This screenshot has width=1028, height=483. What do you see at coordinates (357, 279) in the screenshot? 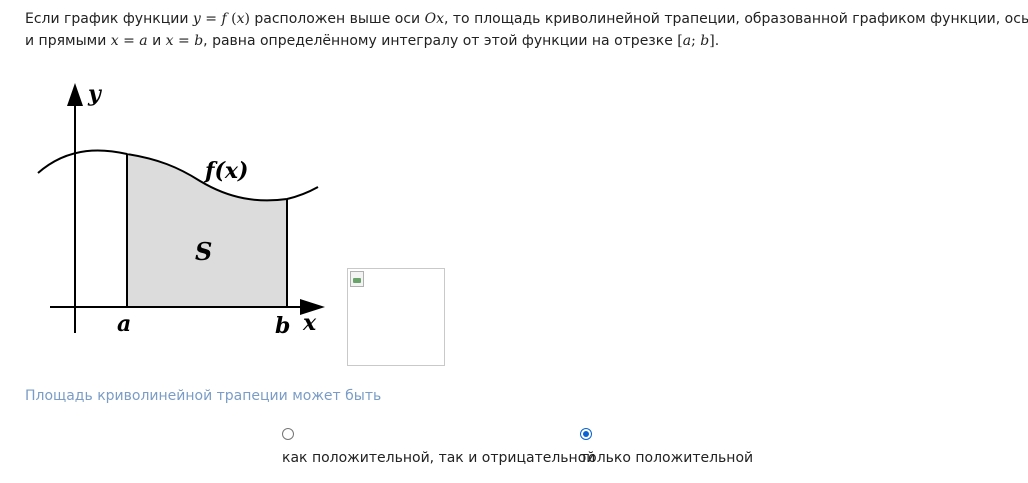
I see `broken-image-icon` at bounding box center [357, 279].